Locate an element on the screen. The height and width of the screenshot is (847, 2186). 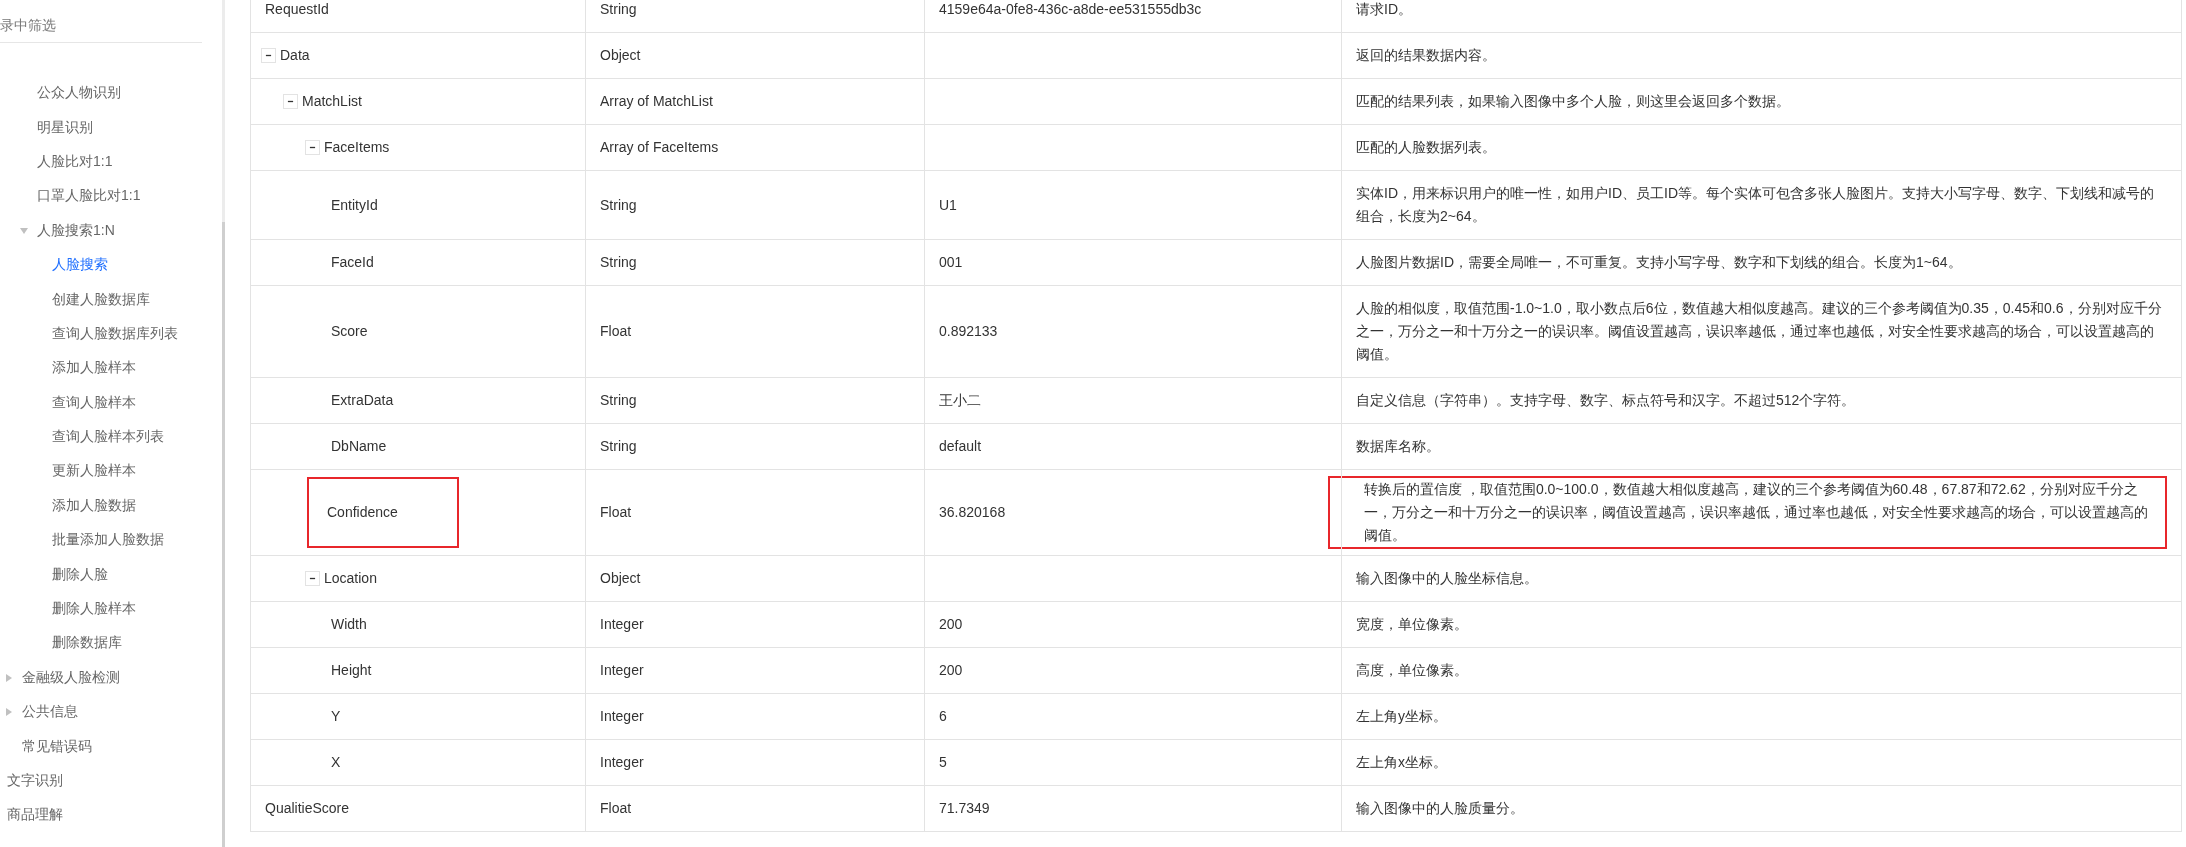
field-description: 高度，单位像素。 is located at coordinates (1412, 670).